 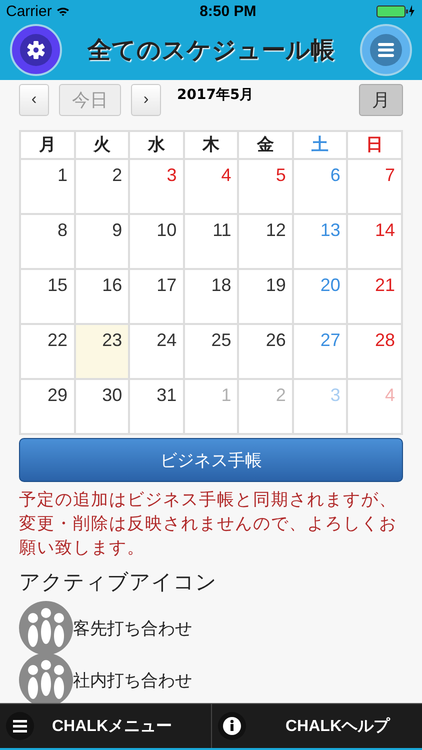 What do you see at coordinates (48, 187) in the screenshot?
I see `day-cell: 1` at bounding box center [48, 187].